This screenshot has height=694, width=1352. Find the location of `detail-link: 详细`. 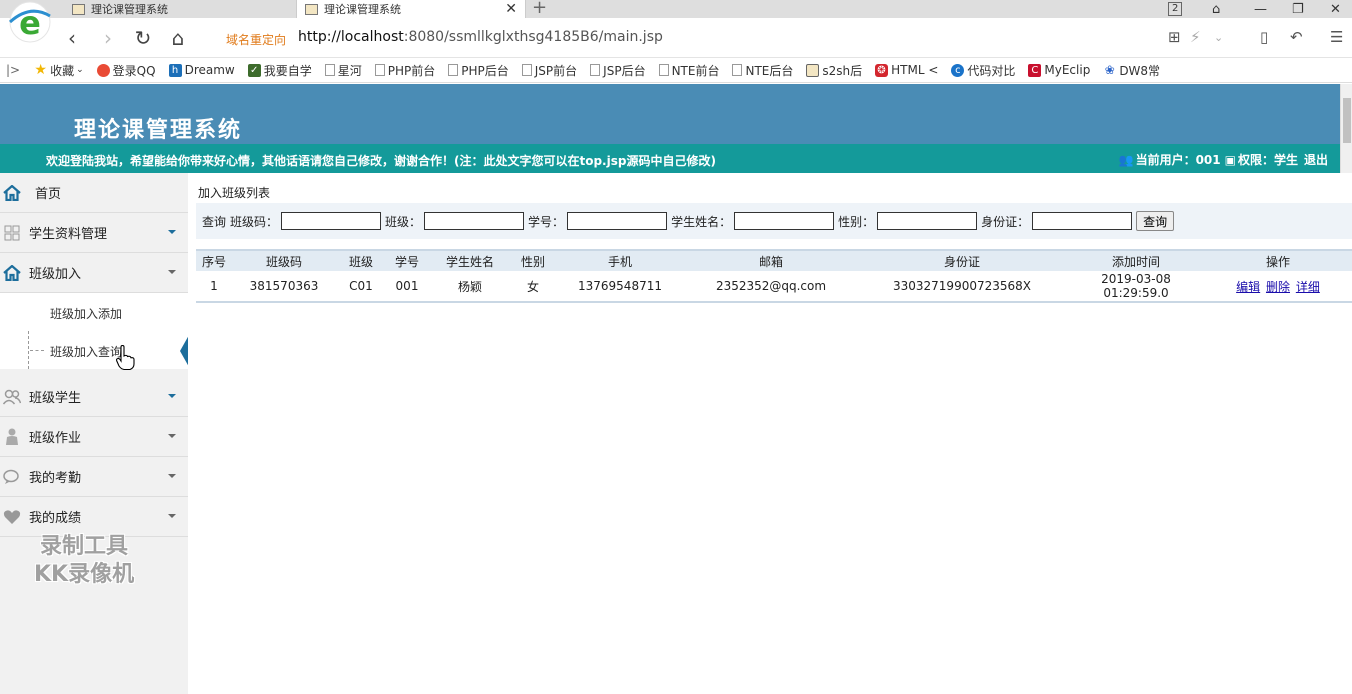

detail-link: 详细 is located at coordinates (1308, 287).